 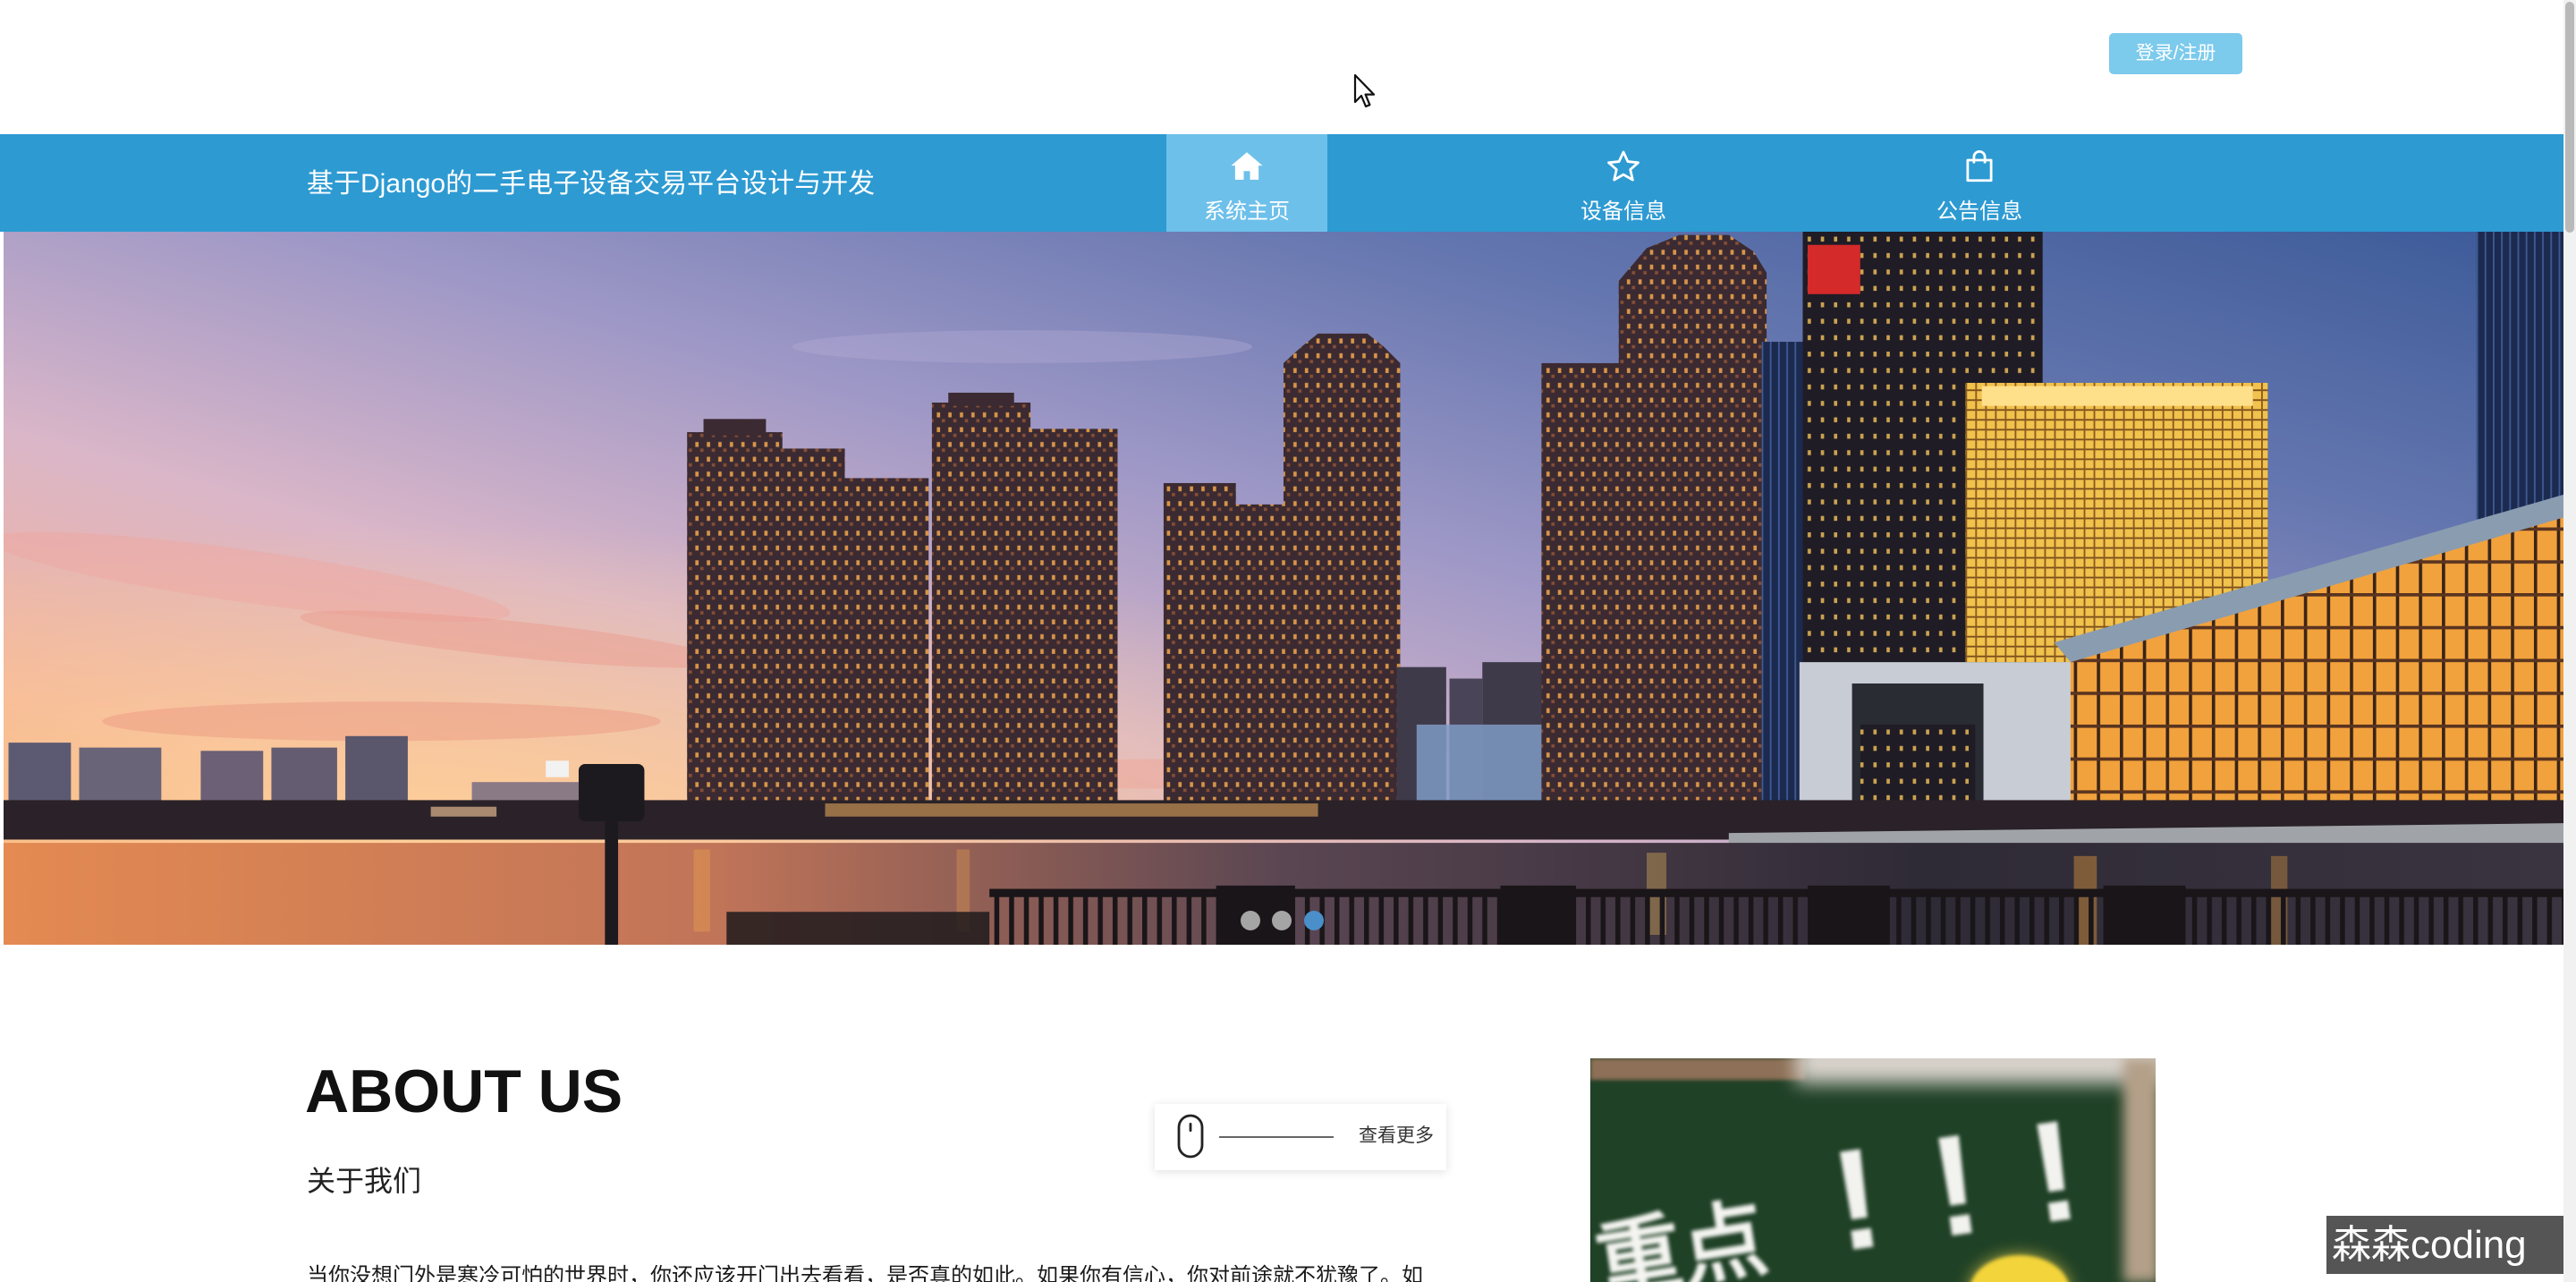 I want to click on view-more-label: 查看更多, so click(x=1396, y=1136).